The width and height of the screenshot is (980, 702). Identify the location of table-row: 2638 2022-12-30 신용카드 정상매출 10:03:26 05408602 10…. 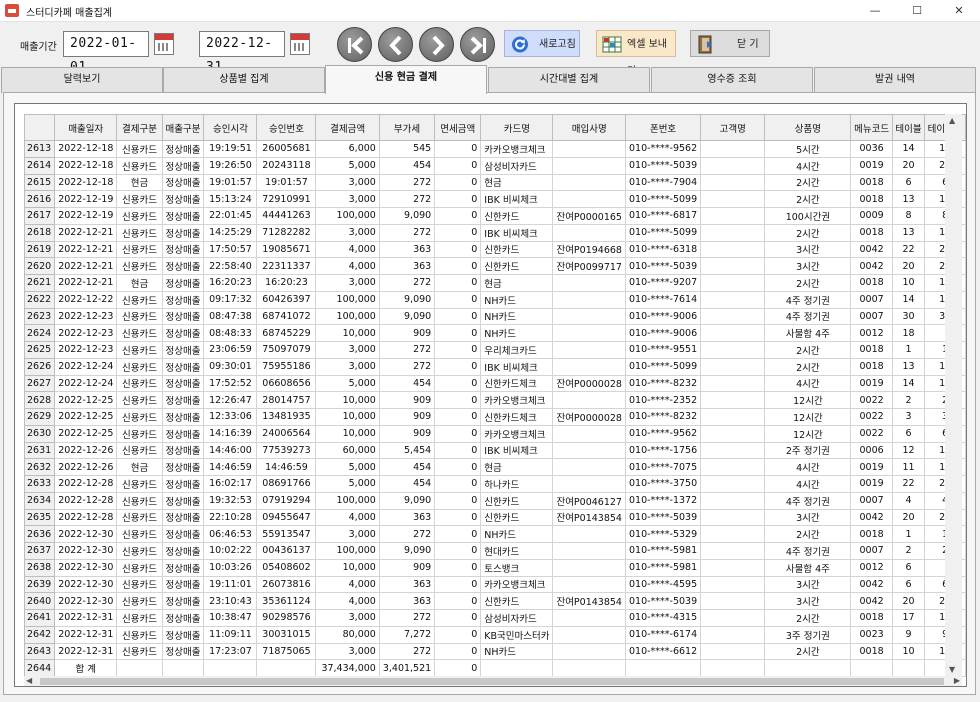
(494, 567).